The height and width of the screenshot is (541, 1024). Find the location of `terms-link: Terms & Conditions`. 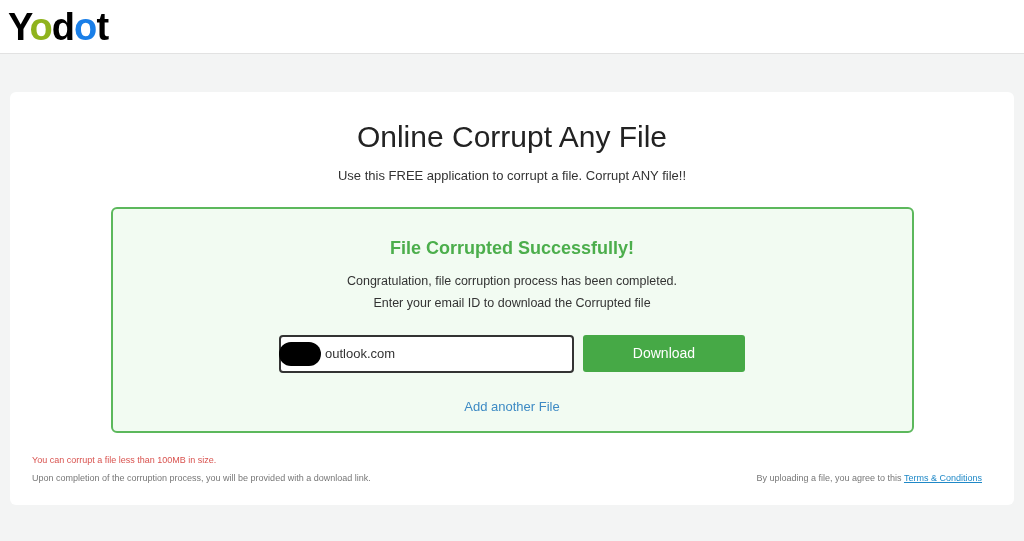

terms-link: Terms & Conditions is located at coordinates (942, 477).